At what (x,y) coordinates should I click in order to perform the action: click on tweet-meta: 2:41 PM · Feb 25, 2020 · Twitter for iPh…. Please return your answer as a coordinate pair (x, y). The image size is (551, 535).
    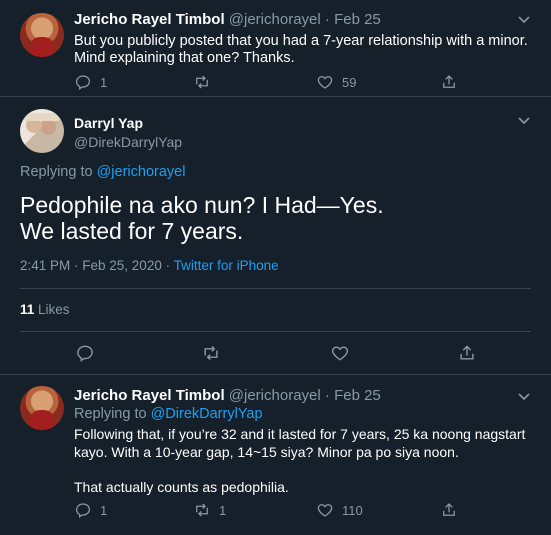
    Looking at the image, I should click on (149, 266).